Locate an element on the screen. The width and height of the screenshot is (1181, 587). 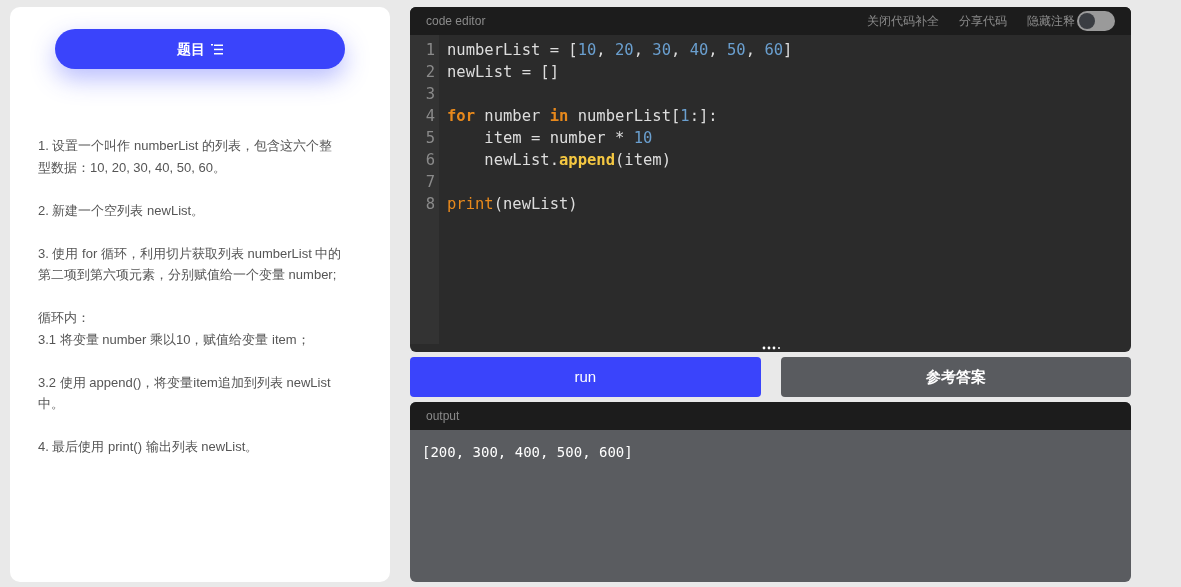
toggle-switch is located at coordinates (1096, 21).